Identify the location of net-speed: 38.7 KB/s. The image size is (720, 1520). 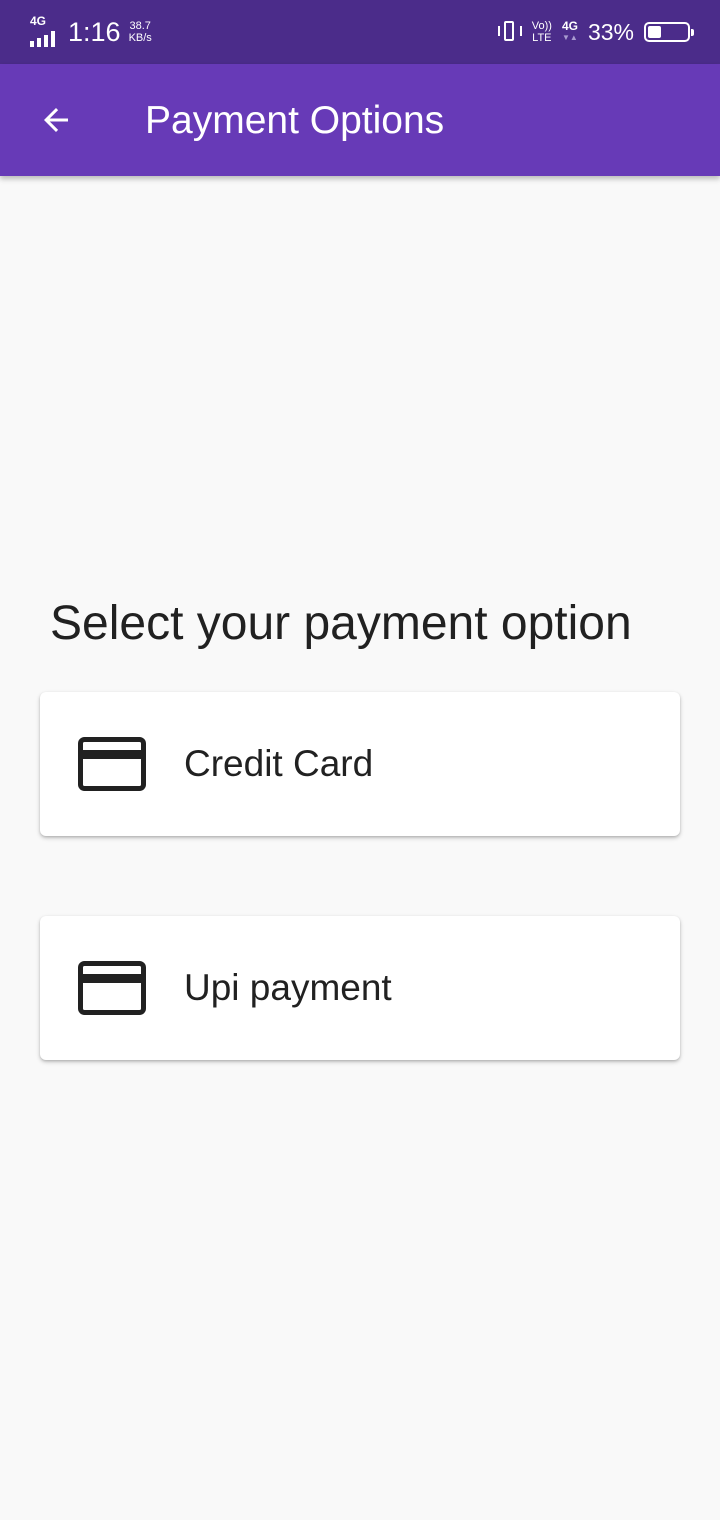
(140, 32).